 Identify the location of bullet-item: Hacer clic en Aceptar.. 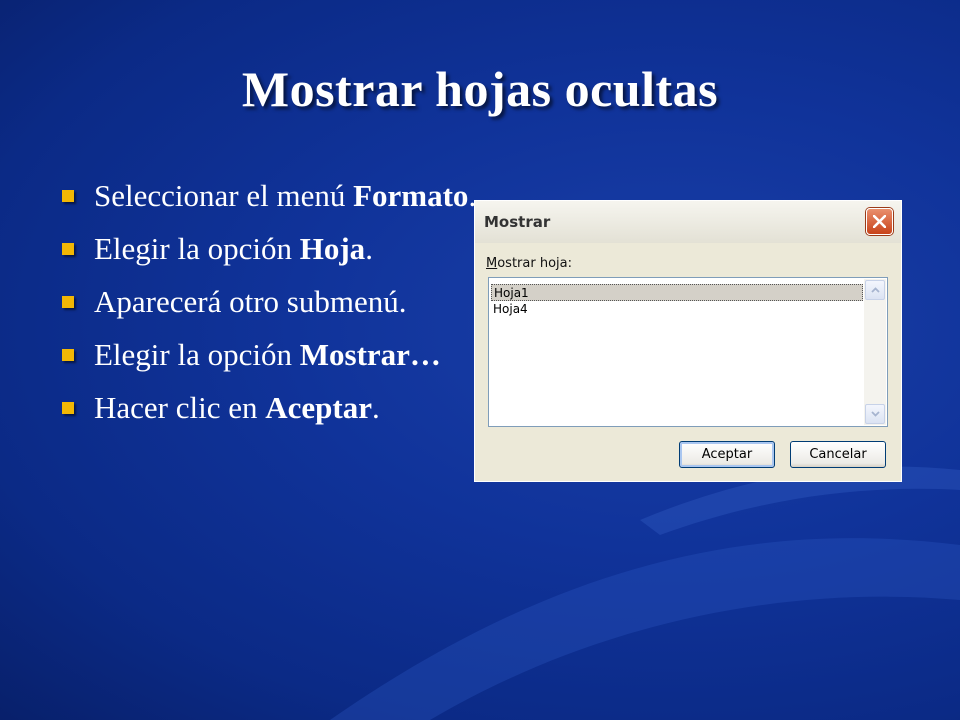
(270, 408).